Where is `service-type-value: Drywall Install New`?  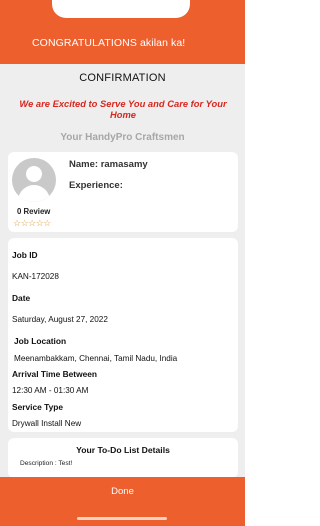
service-type-value: Drywall Install New is located at coordinates (47, 423).